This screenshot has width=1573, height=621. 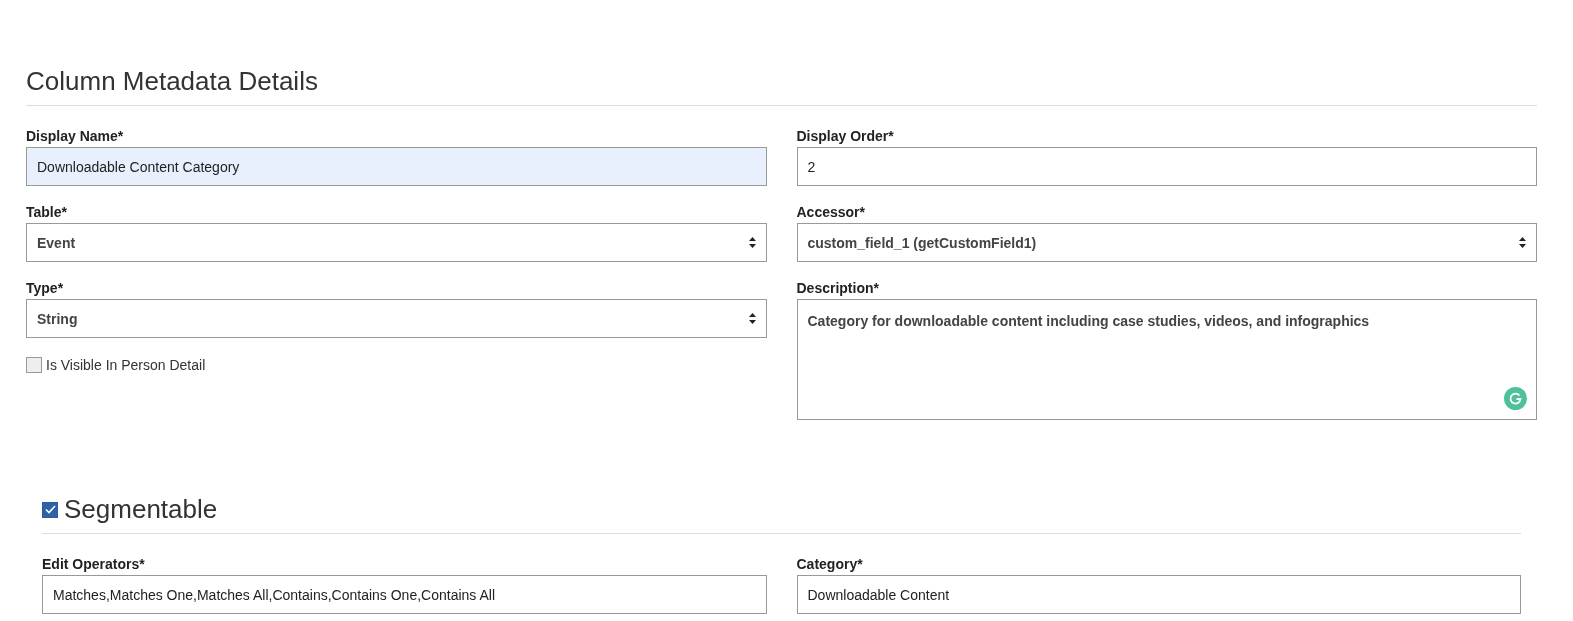 What do you see at coordinates (45, 288) in the screenshot?
I see `field-label: Type*` at bounding box center [45, 288].